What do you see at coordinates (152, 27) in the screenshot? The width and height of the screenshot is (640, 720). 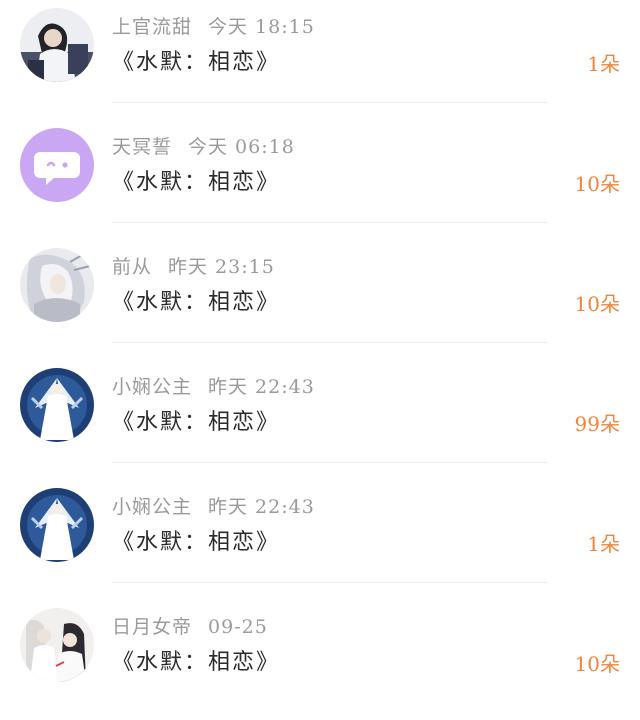 I see `user-name: 上官流甜` at bounding box center [152, 27].